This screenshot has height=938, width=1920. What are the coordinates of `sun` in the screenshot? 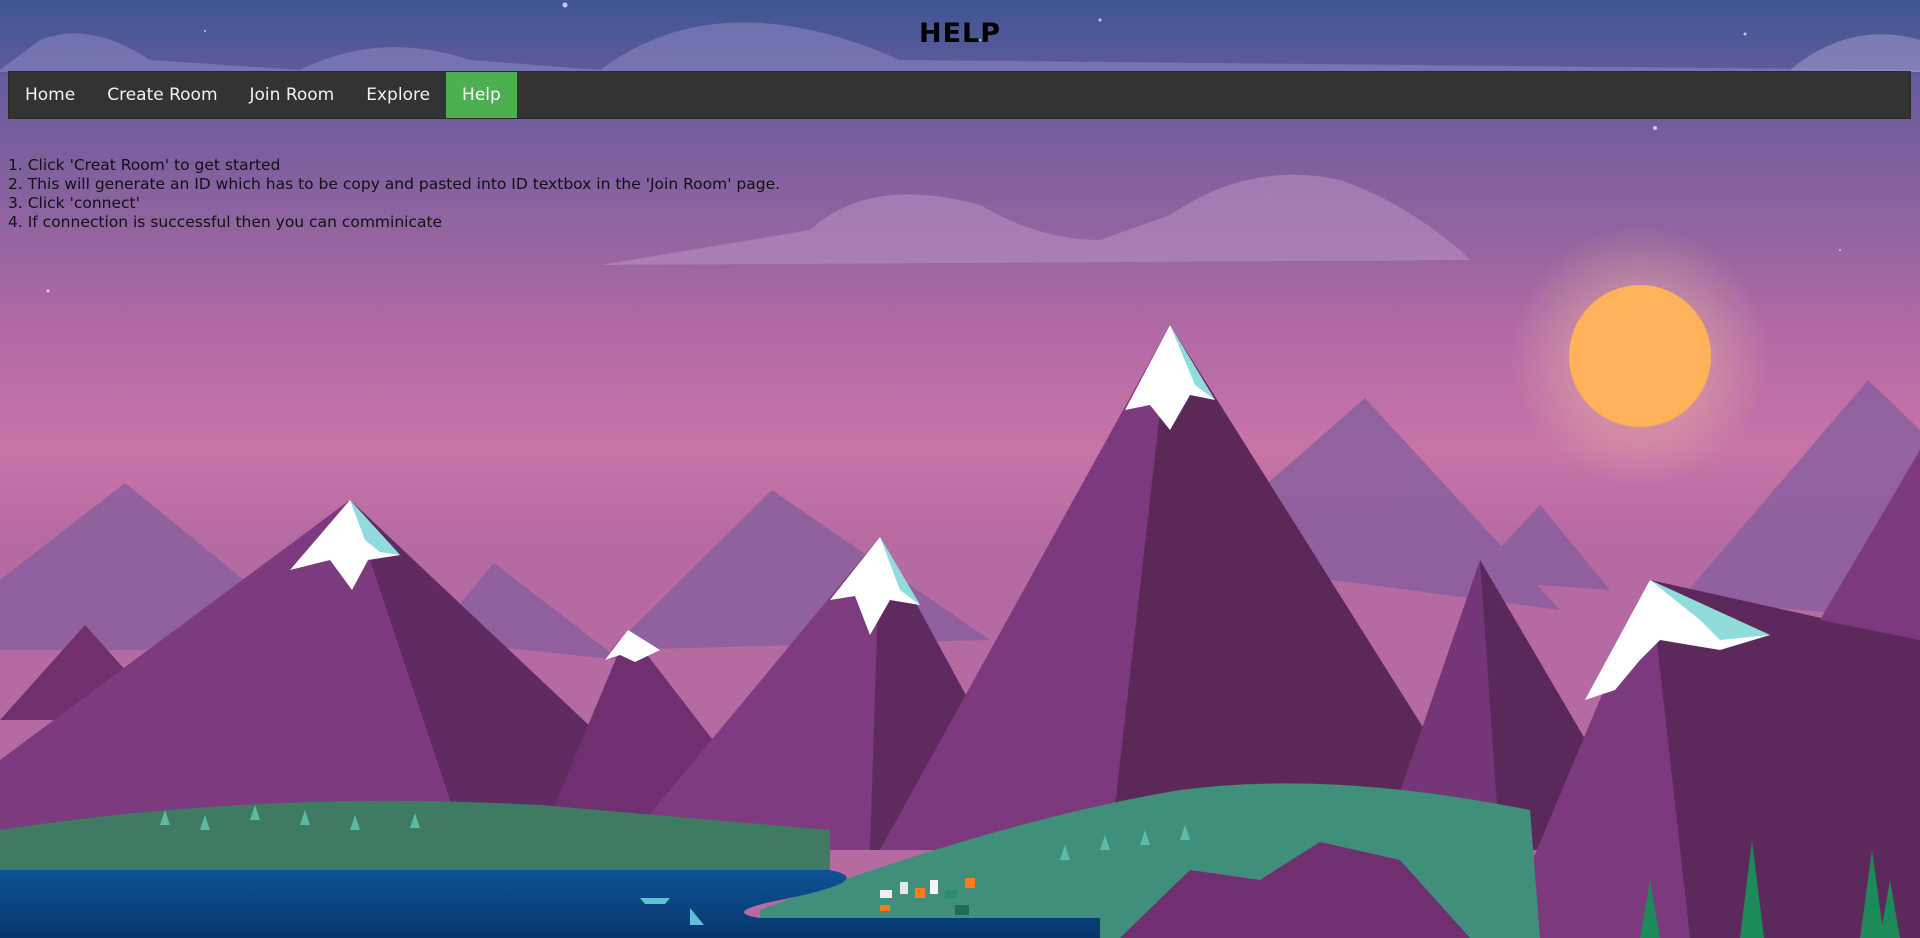 It's located at (1640, 356).